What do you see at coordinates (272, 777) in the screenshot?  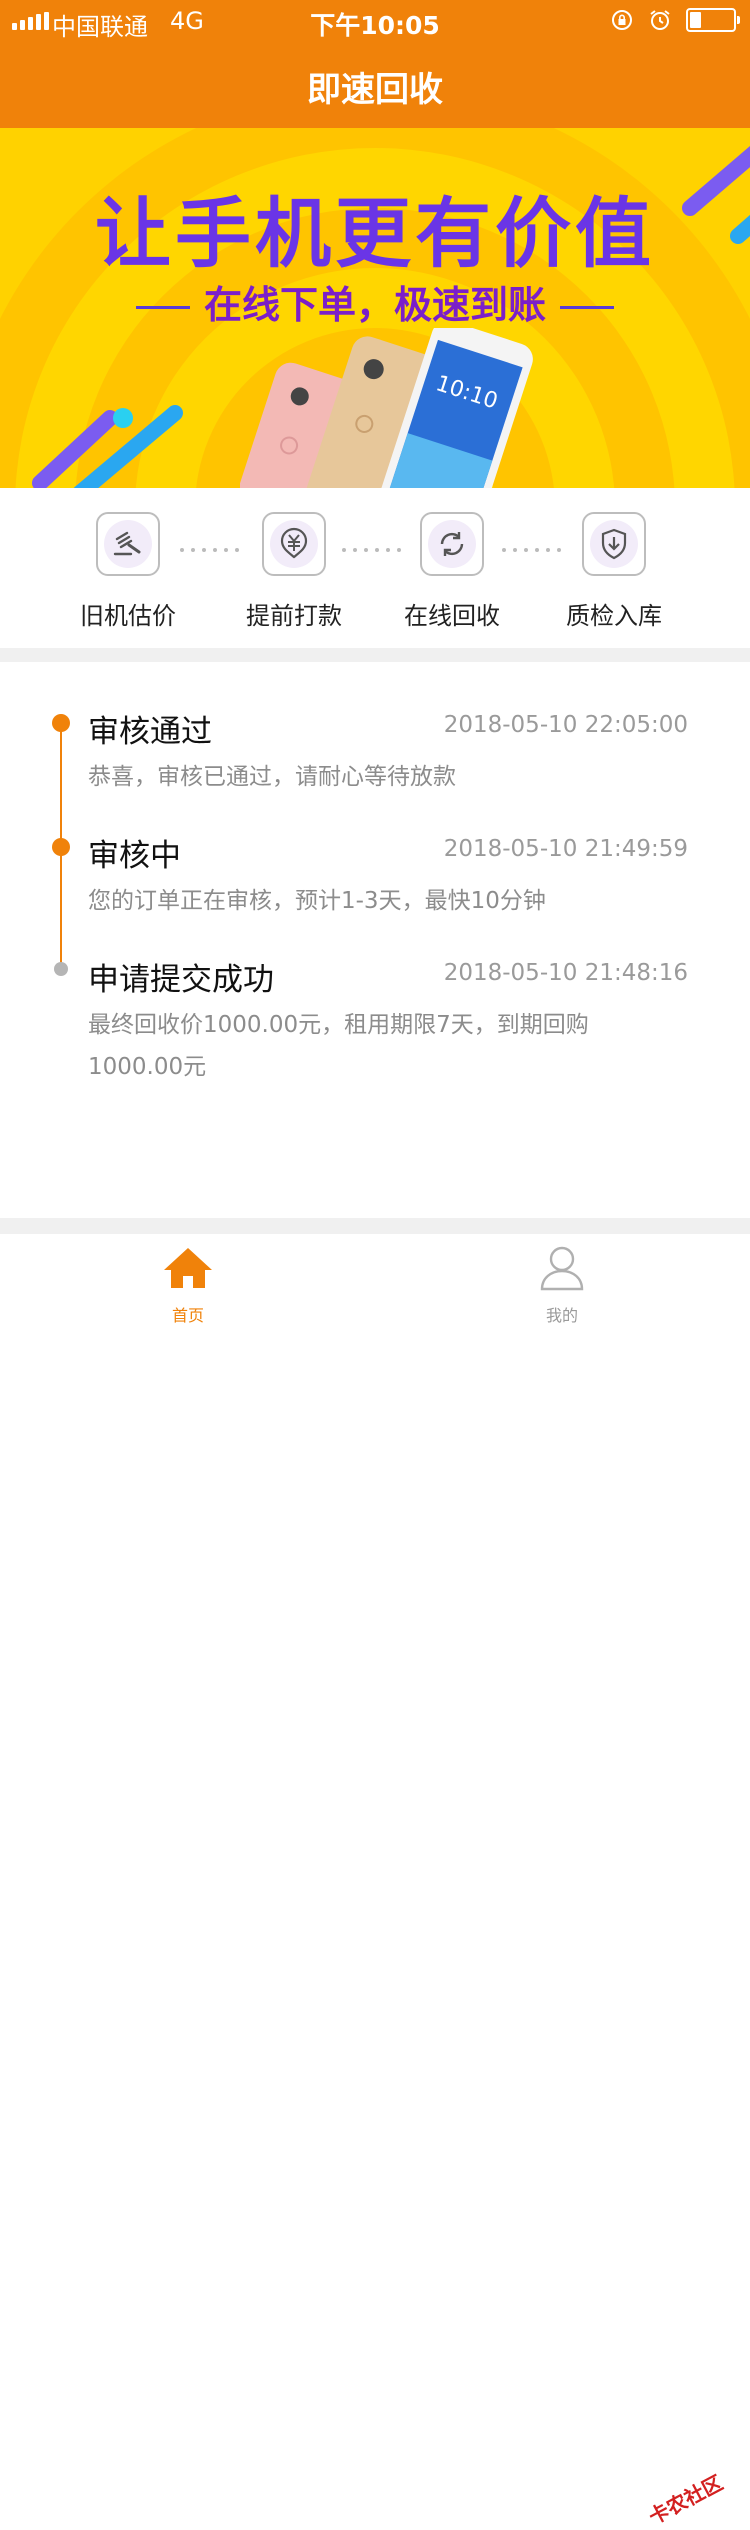 I see `event-desc: 恭喜，审核已通过，请耐心等待放款` at bounding box center [272, 777].